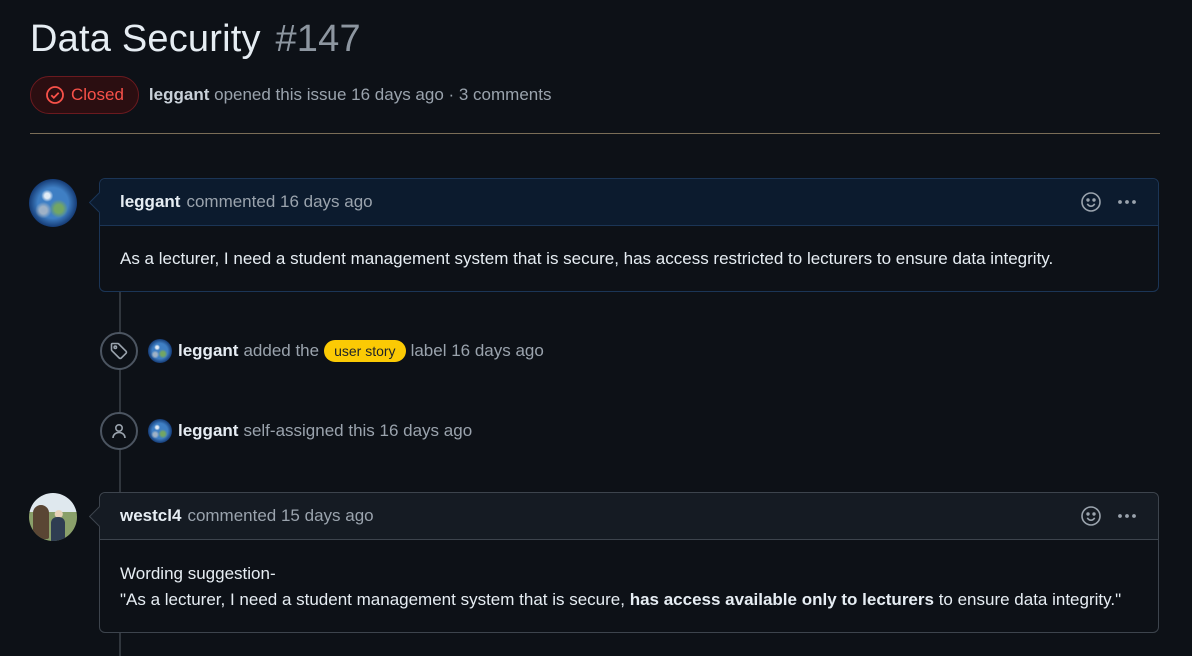 The height and width of the screenshot is (656, 1192). Describe the element at coordinates (281, 350) in the screenshot. I see `event-text: added the` at that location.